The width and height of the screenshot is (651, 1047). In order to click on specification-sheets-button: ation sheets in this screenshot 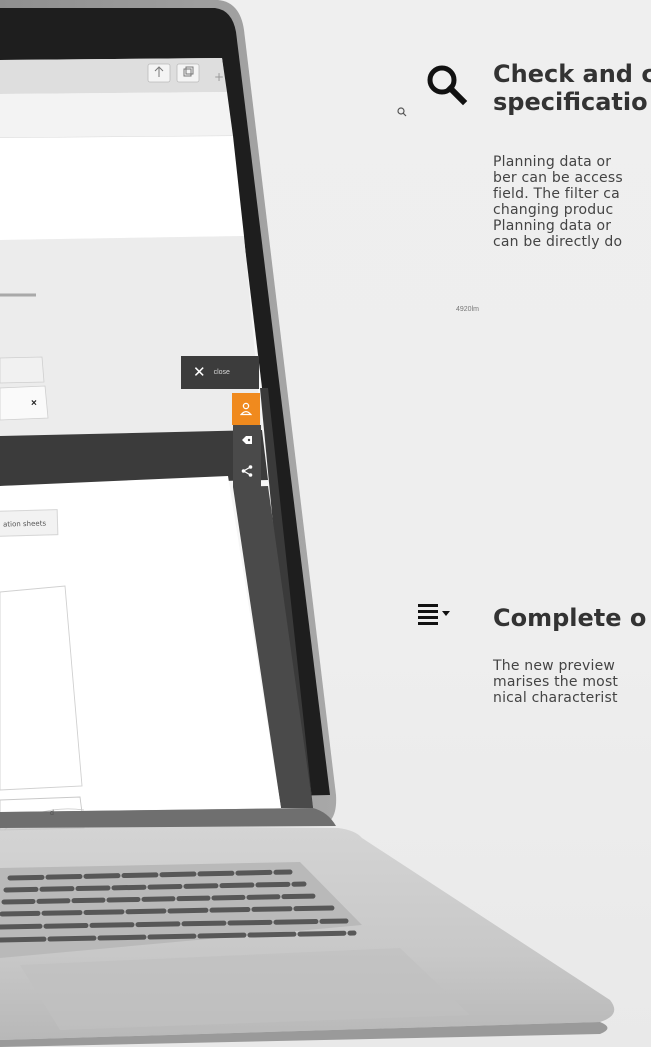, I will do `click(29, 523)`.